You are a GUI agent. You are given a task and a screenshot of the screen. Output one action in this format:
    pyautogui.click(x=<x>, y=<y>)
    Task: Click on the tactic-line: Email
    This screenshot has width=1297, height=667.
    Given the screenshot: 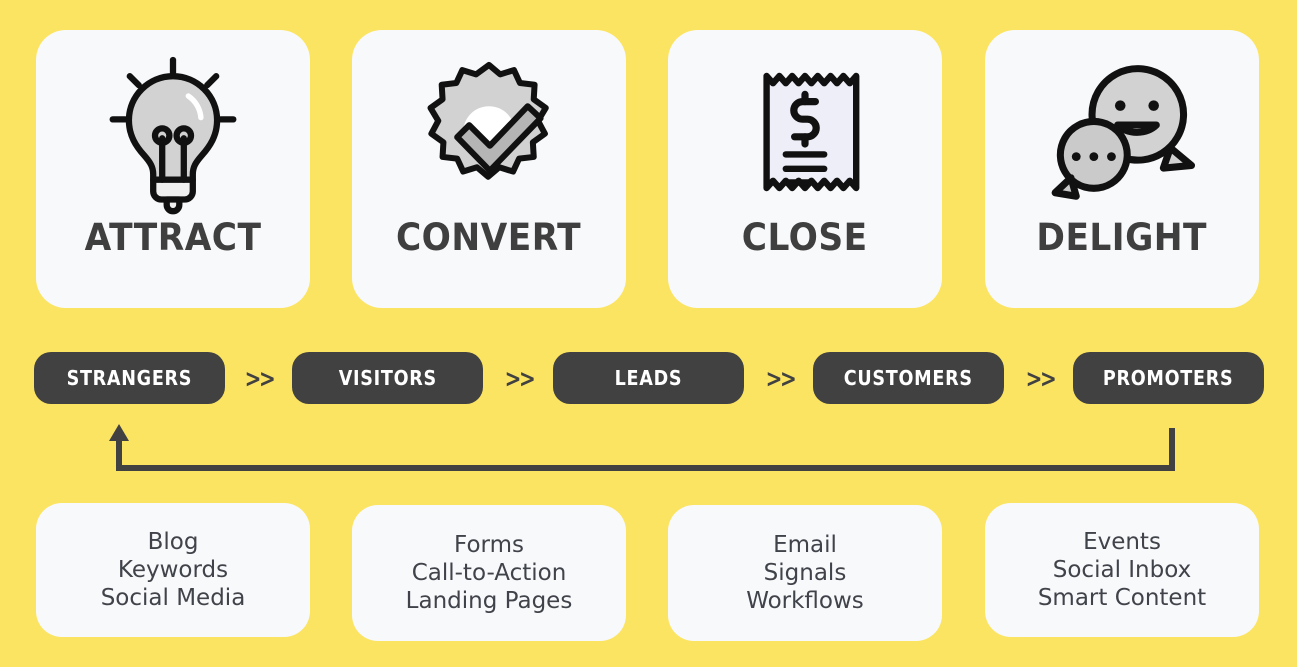 What is the action you would take?
    pyautogui.click(x=805, y=544)
    